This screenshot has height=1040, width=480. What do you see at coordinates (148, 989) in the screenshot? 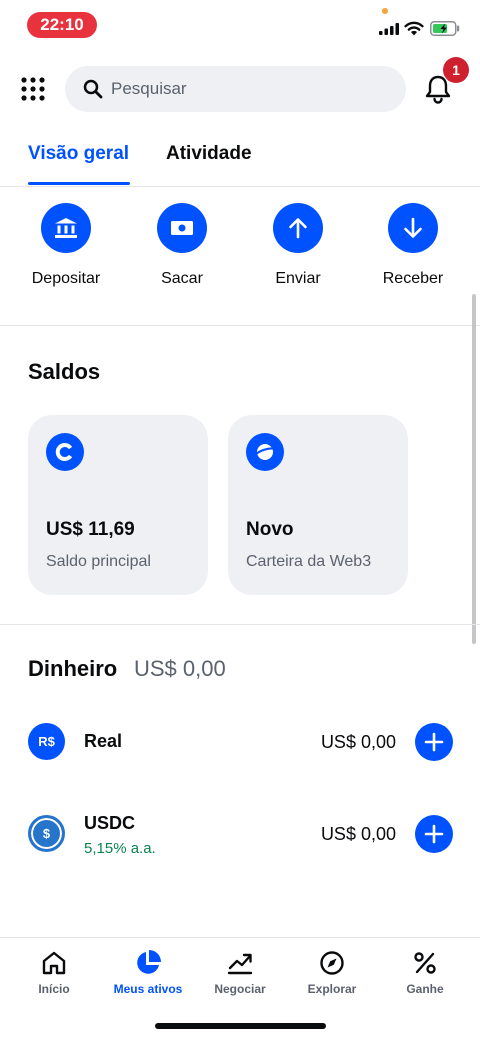
I see `nav-my-assets-label: Meus ativos` at bounding box center [148, 989].